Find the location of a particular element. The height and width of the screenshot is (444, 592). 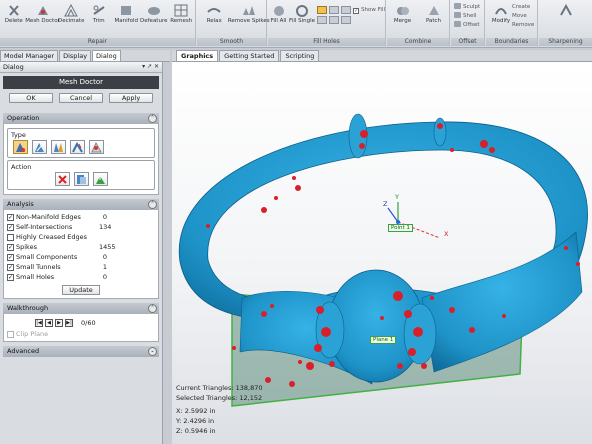

trim-button: Trim is located at coordinates (99, 20).